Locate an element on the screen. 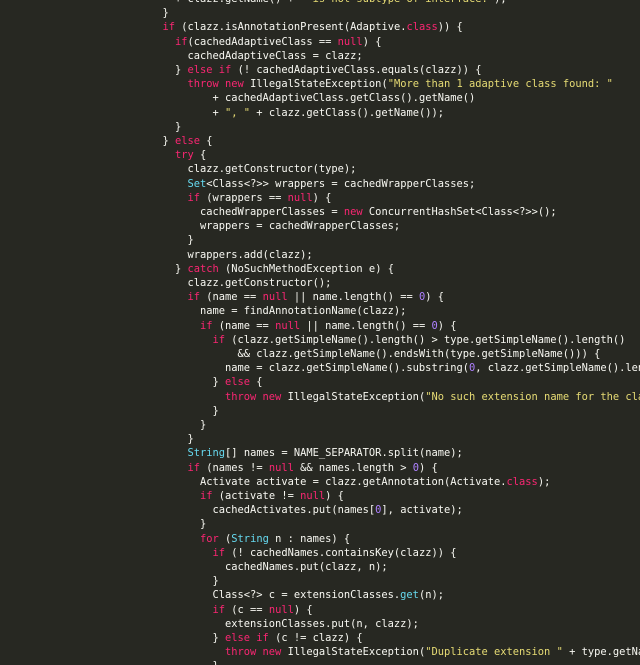 Image resolution: width=640 pixels, height=665 pixels. code-token: " is not subtype of interface." is located at coordinates (397, 2).